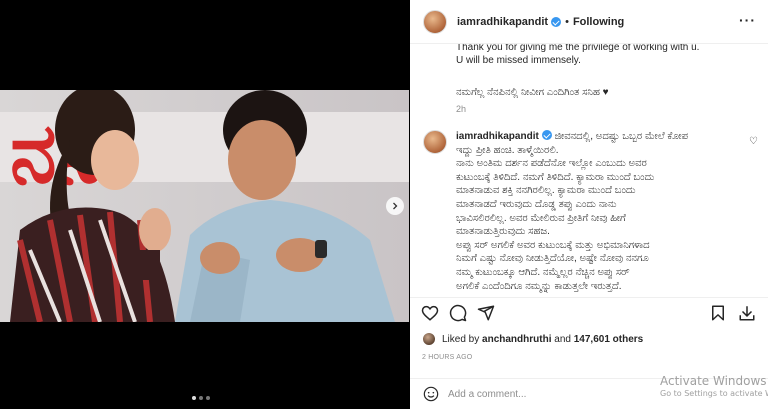  Describe the element at coordinates (536, 204) in the screenshot. I see `comment-line: ಮಾತನಾಡದೆ ಇರುವುದು ದೊಡ್ಡ ತಪ್ಪು ಎಂದು ನಾನು` at that location.